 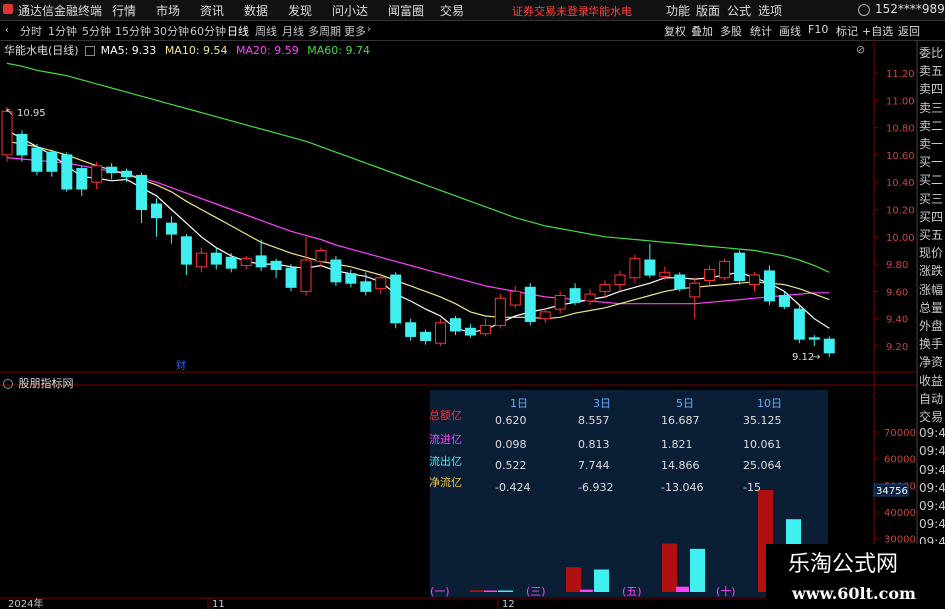 What do you see at coordinates (181, 365) in the screenshot?
I see `financial-report-marker: 财` at bounding box center [181, 365].